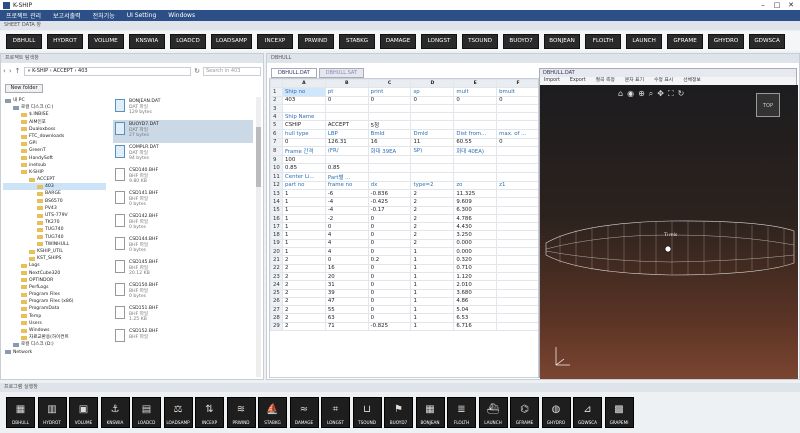  Describe the element at coordinates (475, 92) in the screenshot. I see `grid-cell: mult` at that location.